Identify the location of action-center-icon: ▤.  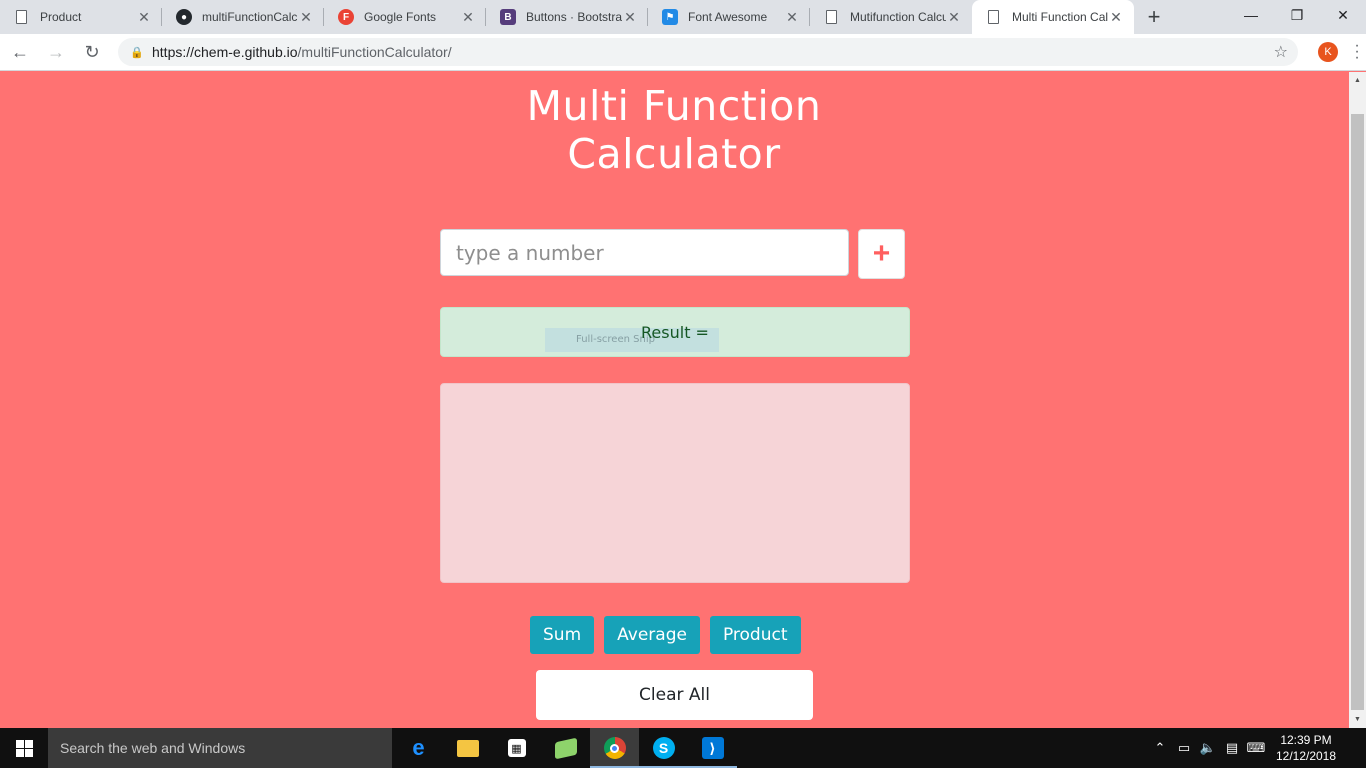
(1232, 748).